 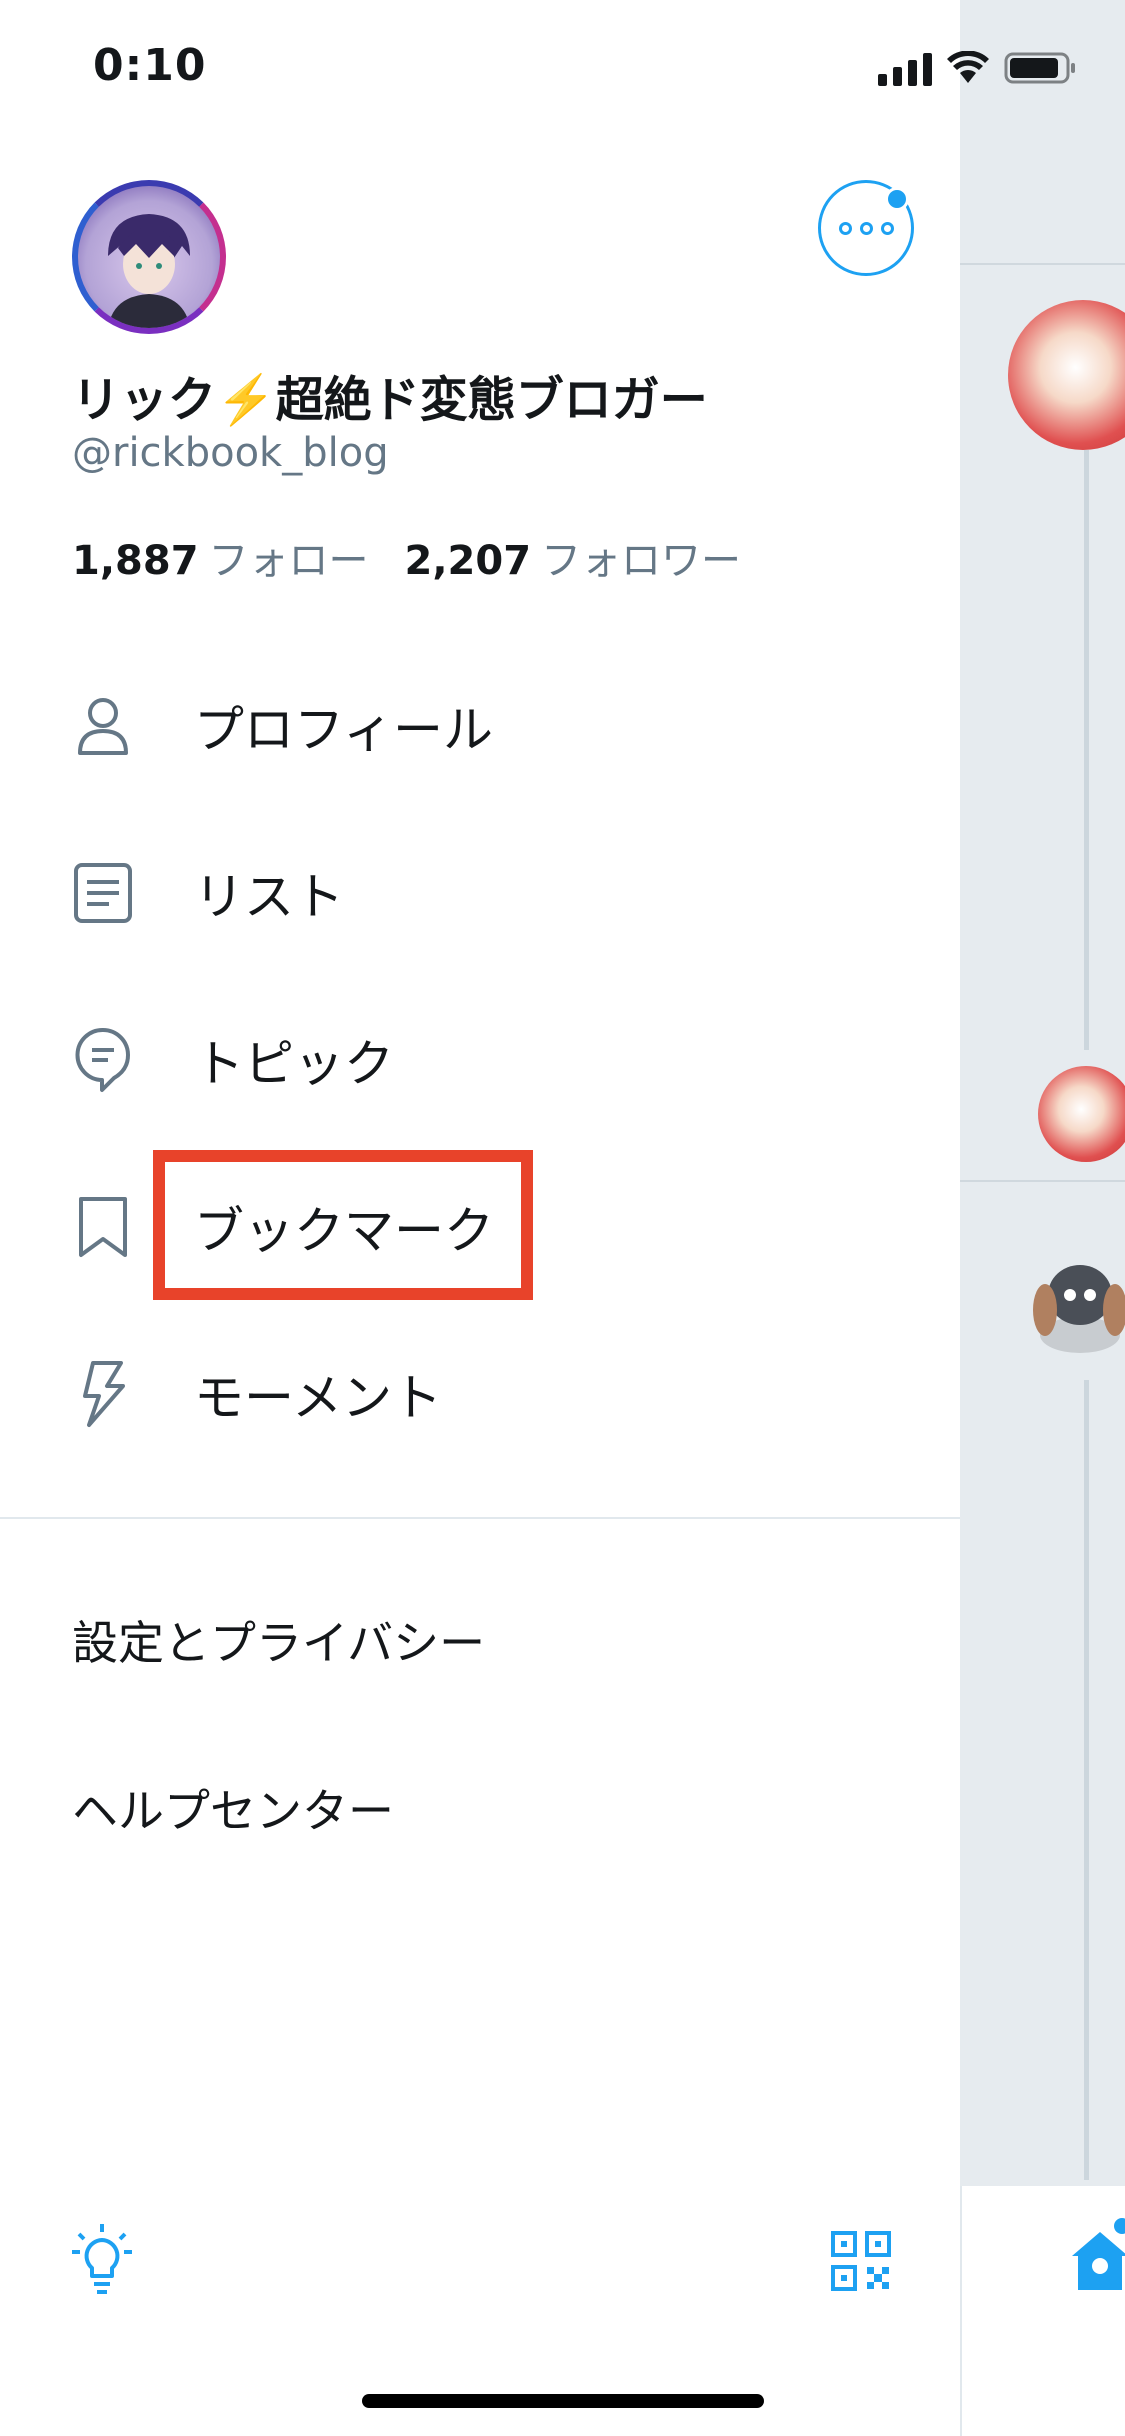 I want to click on following-label: フォロー, so click(x=288, y=561).